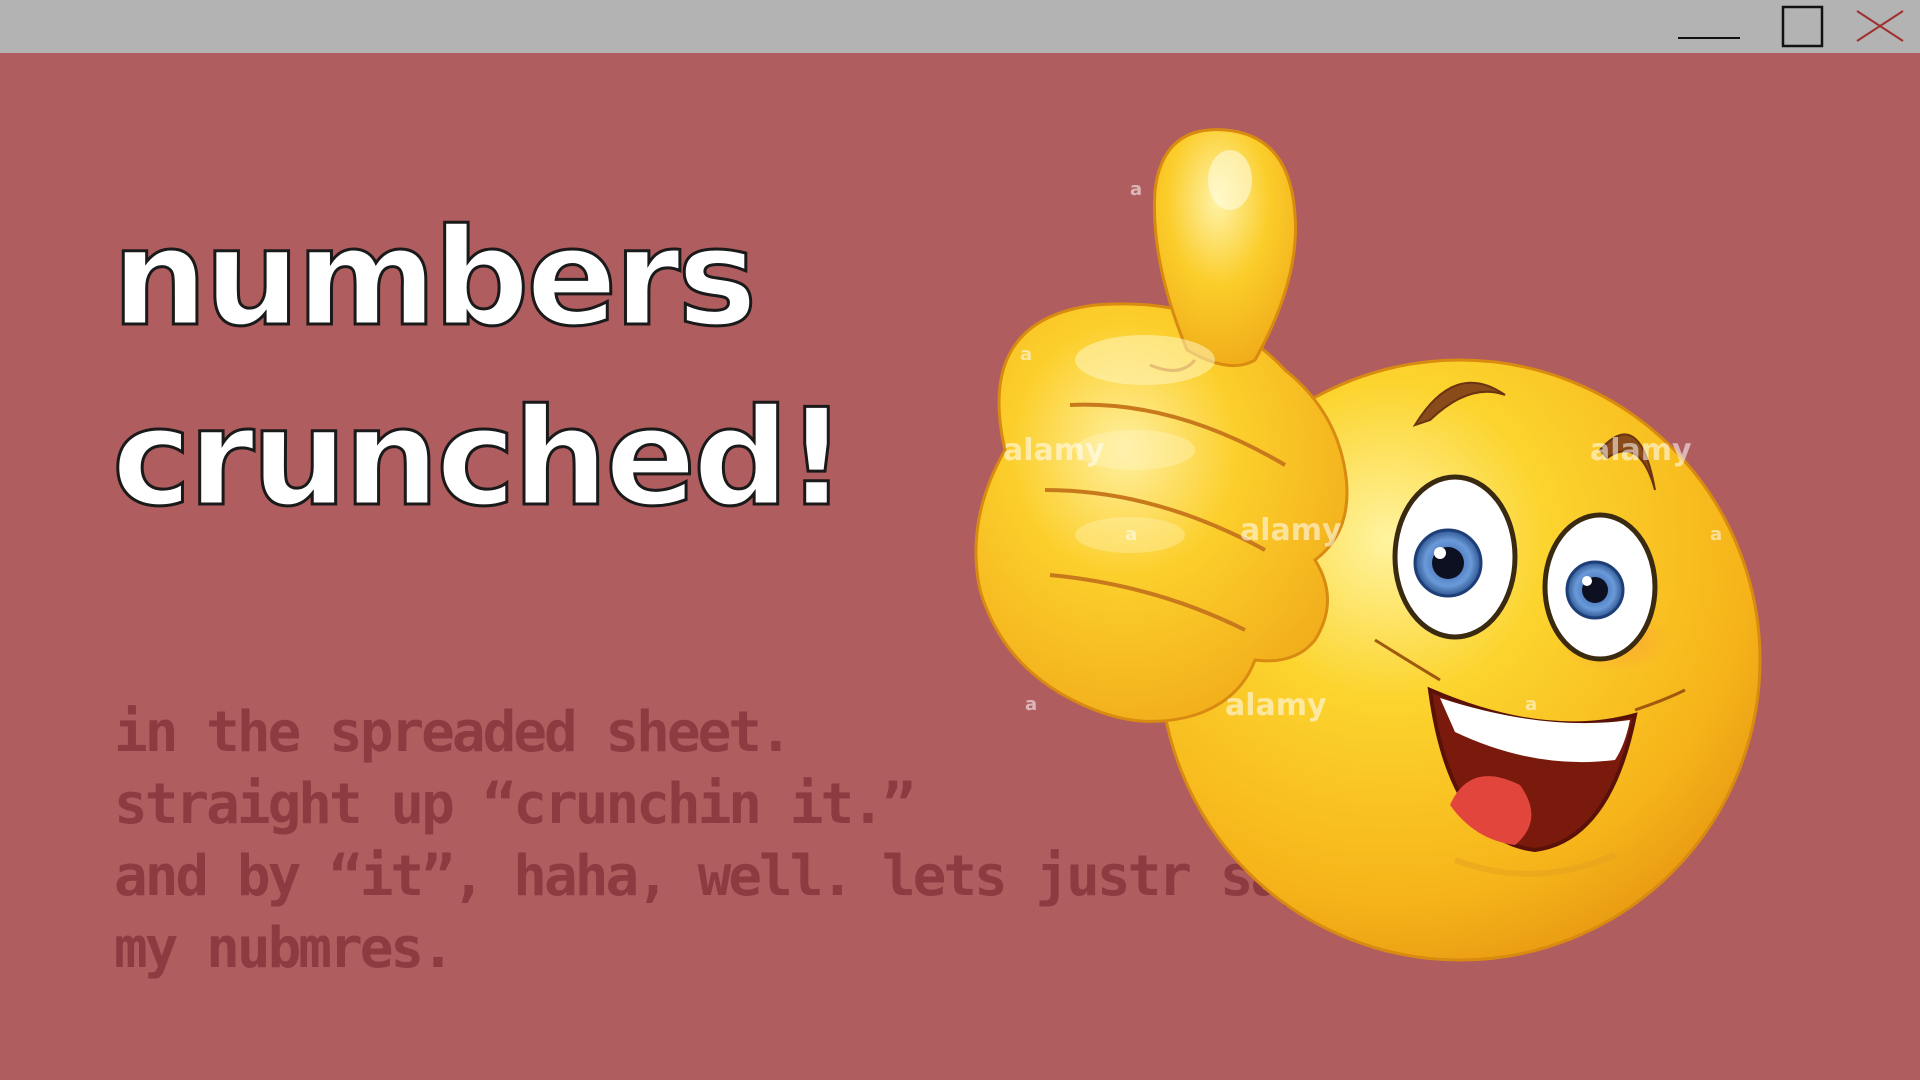 This screenshot has height=1080, width=1920. I want to click on maximize-icon, so click(1802, 26).